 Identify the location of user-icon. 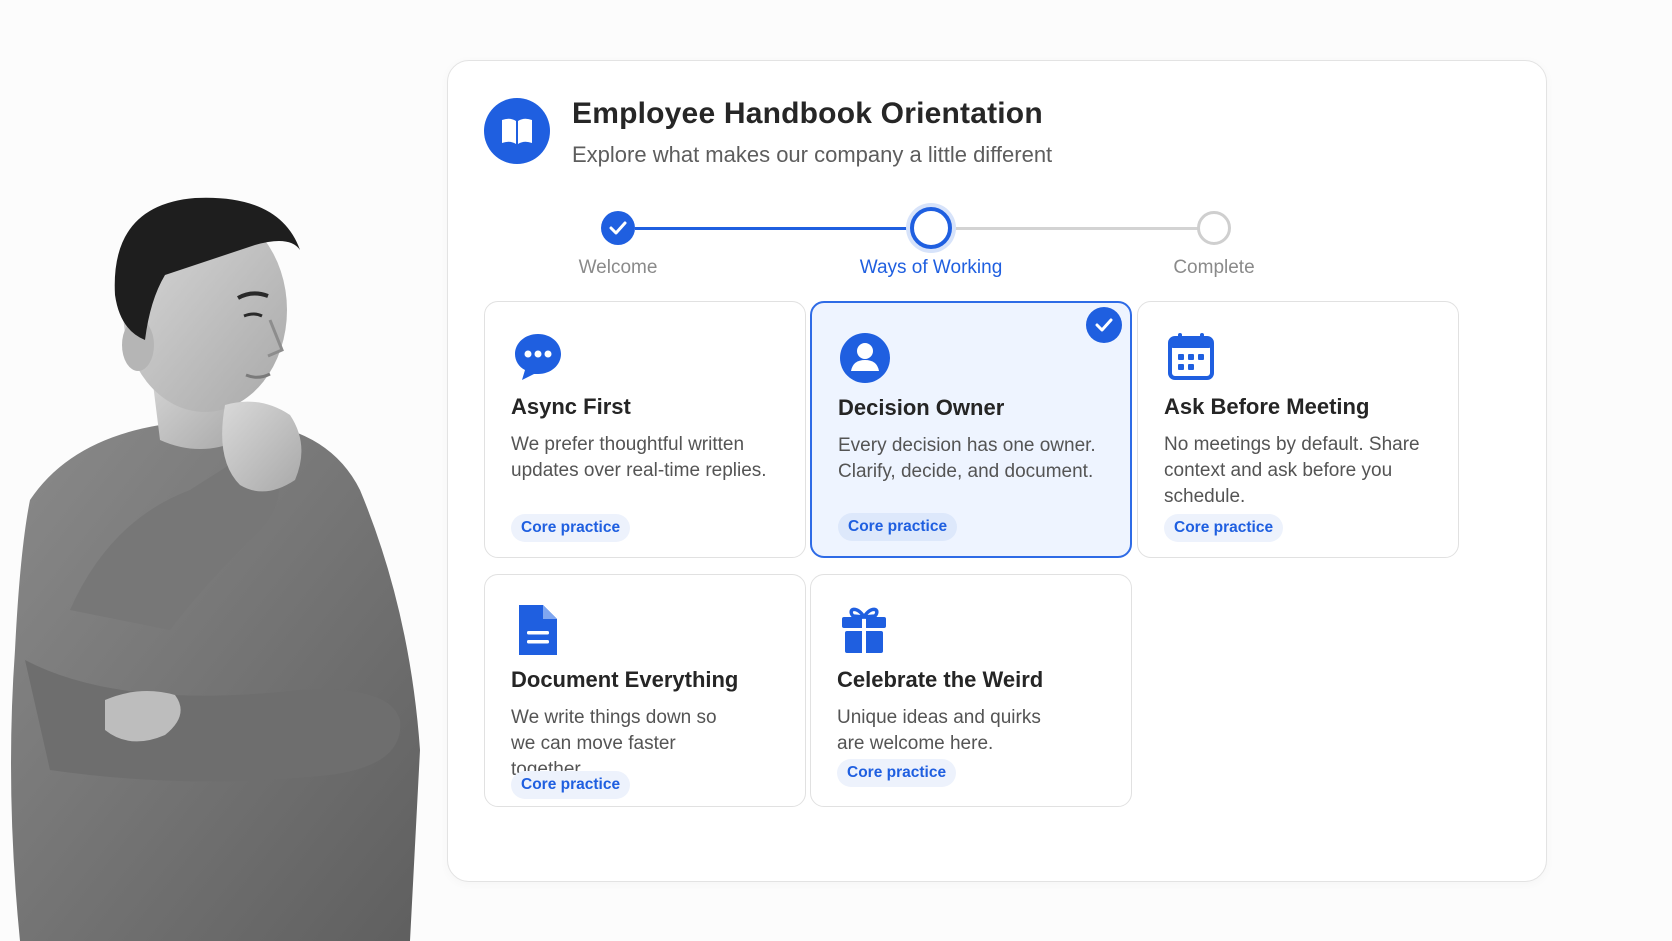
(865, 358).